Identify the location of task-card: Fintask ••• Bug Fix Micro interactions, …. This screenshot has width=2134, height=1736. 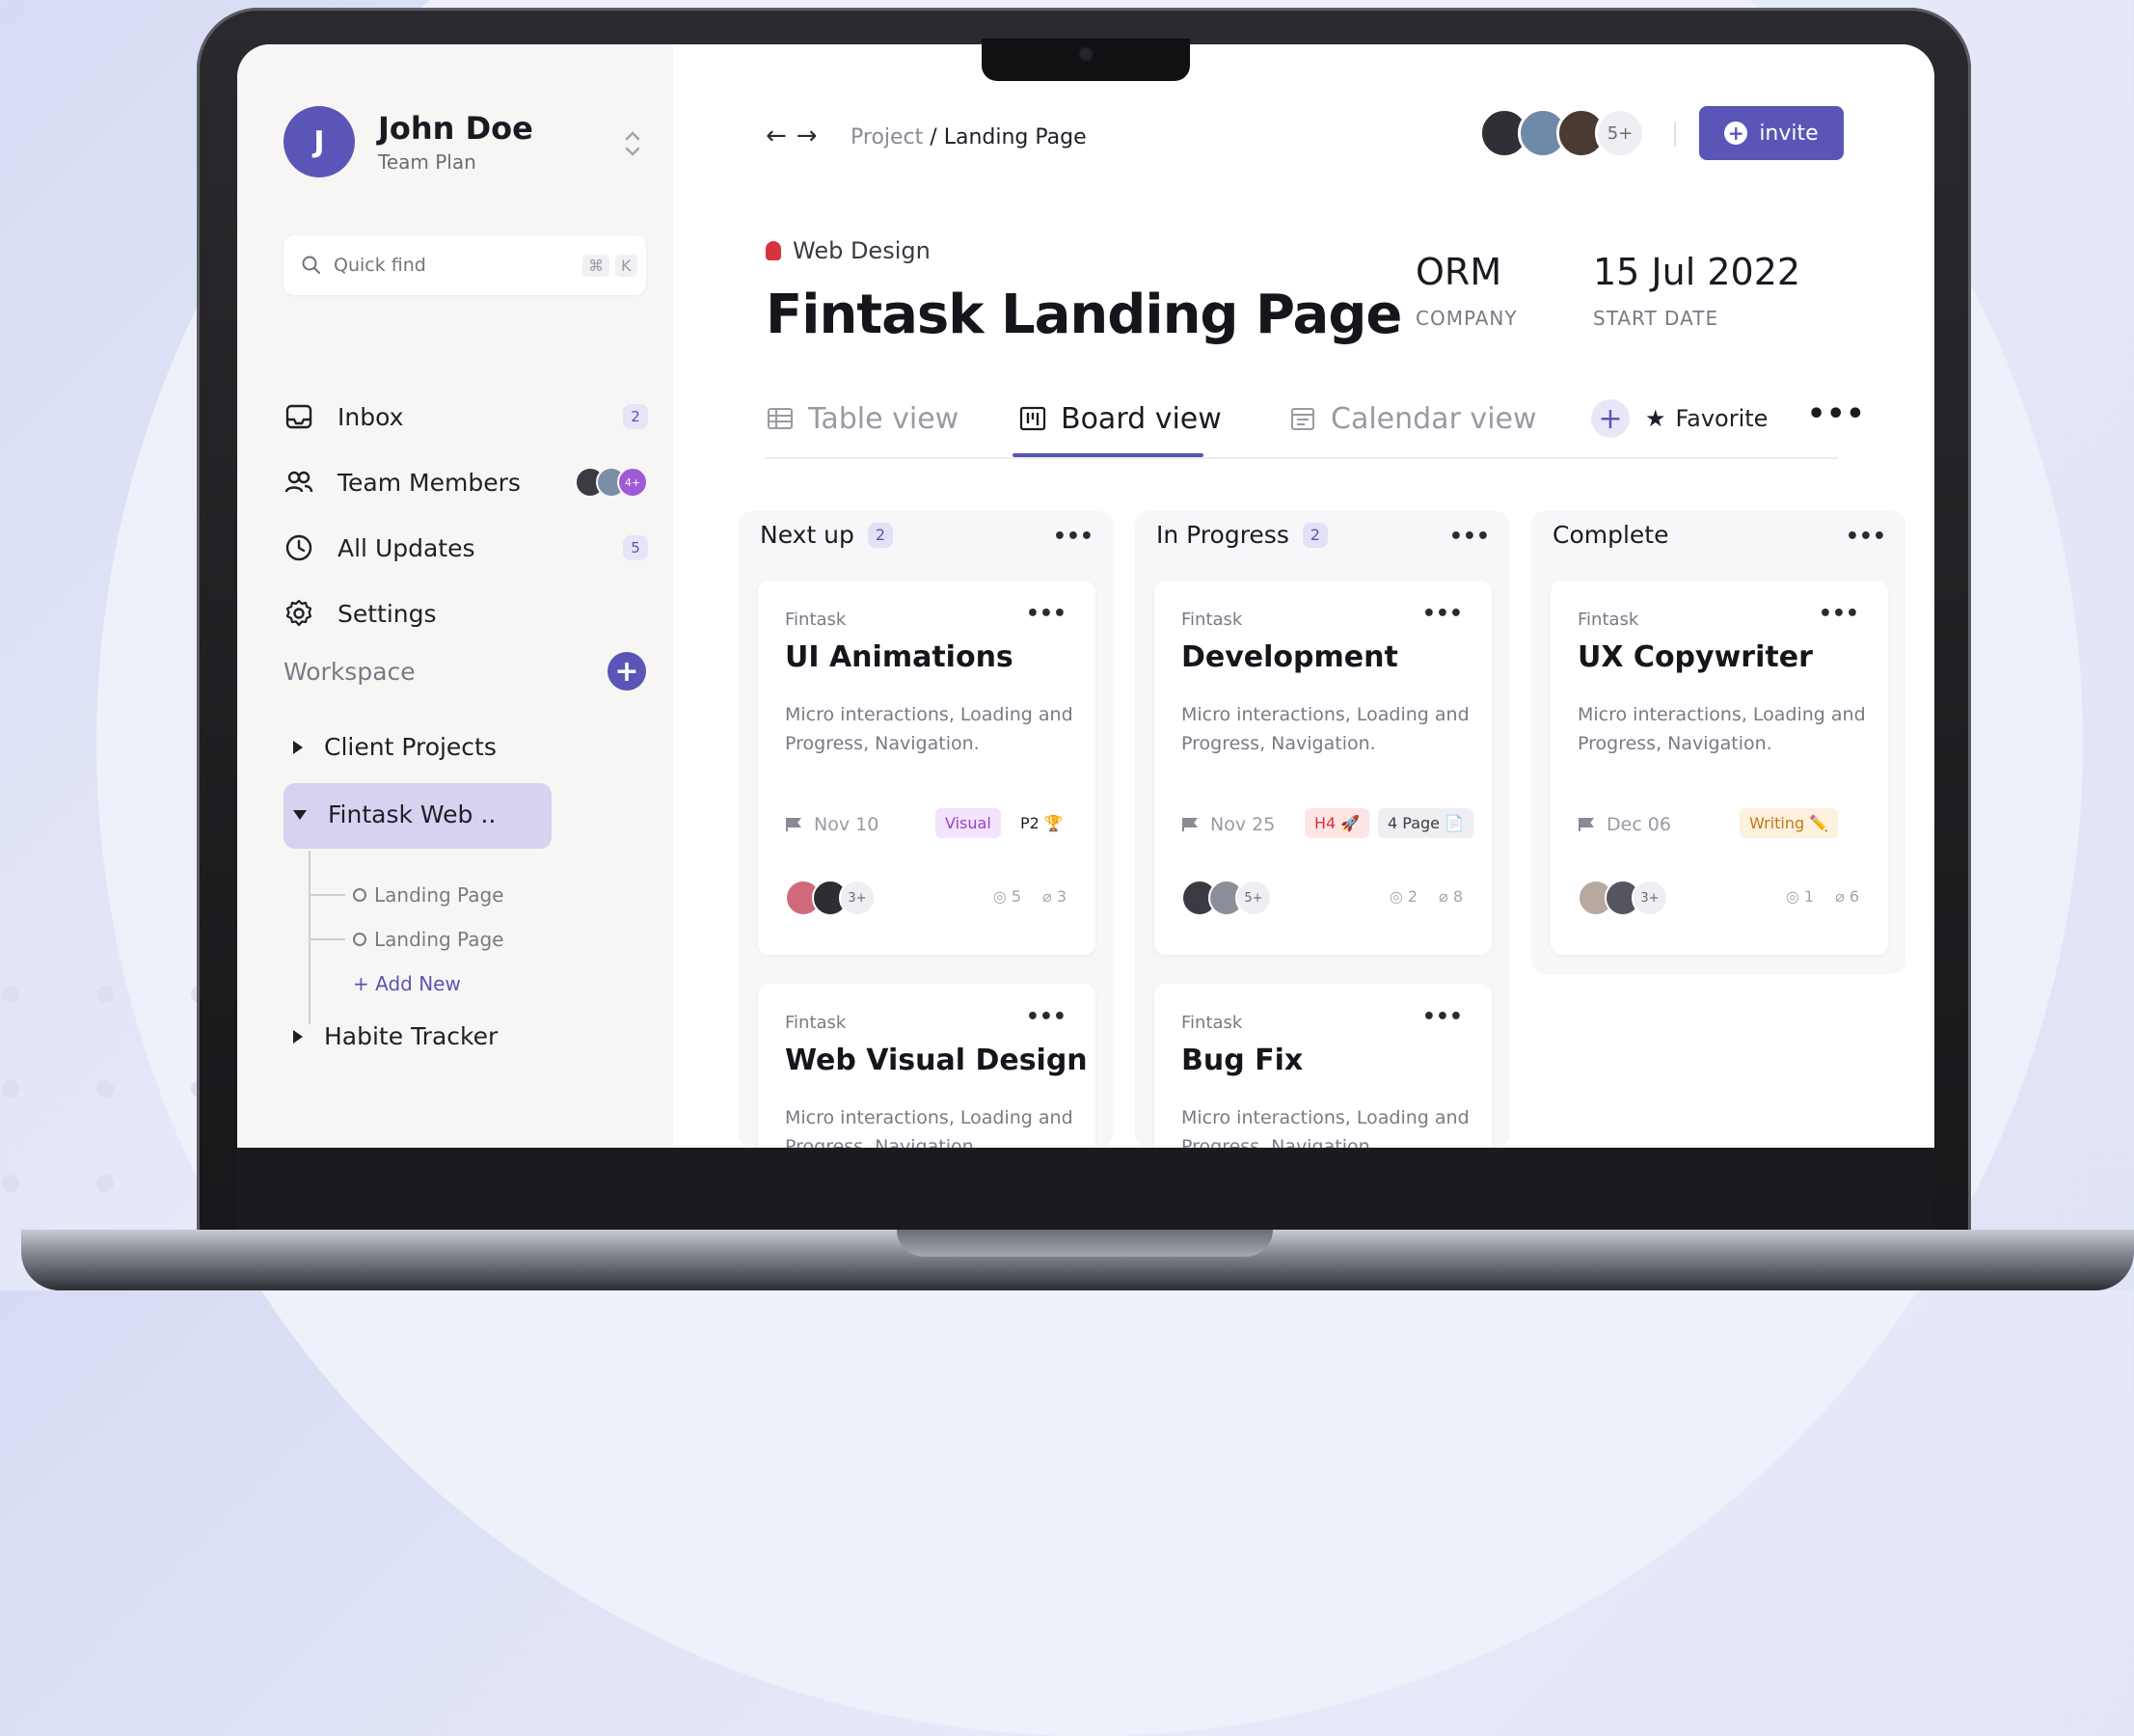
(1323, 1066).